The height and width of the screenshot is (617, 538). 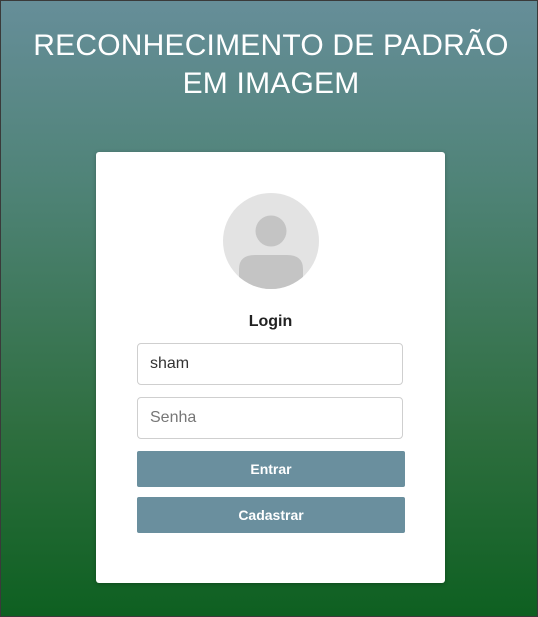 What do you see at coordinates (271, 252) in the screenshot?
I see `user-silhouette-icon` at bounding box center [271, 252].